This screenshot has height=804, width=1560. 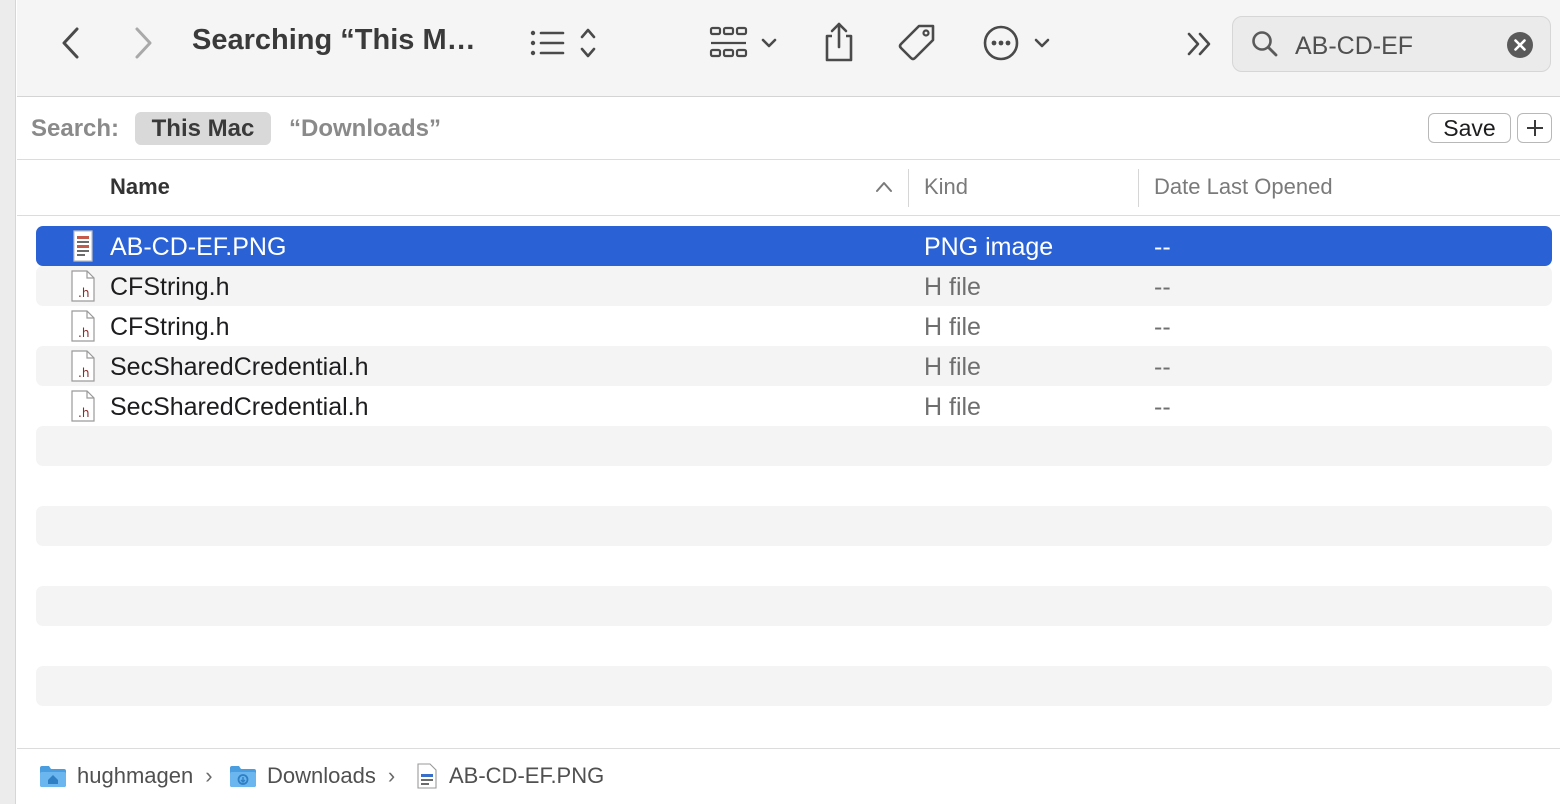 What do you see at coordinates (788, 48) in the screenshot?
I see `toolbar: Searching “This M… AB-CD-EF` at bounding box center [788, 48].